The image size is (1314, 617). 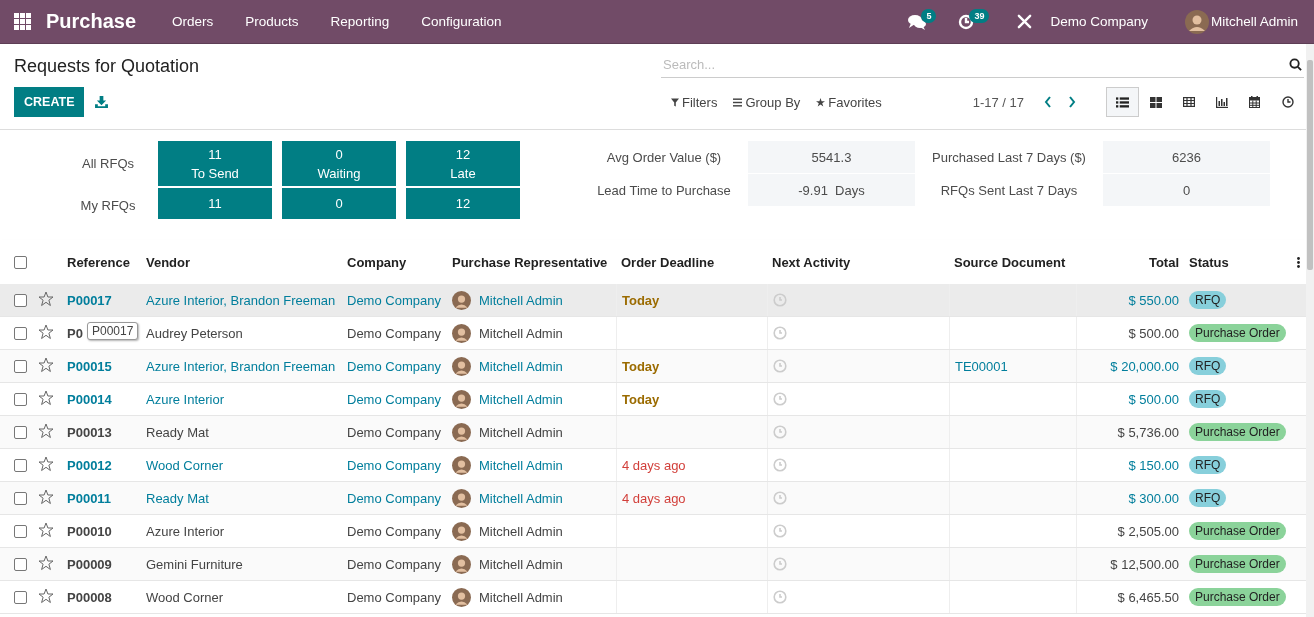 What do you see at coordinates (107, 66) in the screenshot?
I see `page-title: Requests for Quotation` at bounding box center [107, 66].